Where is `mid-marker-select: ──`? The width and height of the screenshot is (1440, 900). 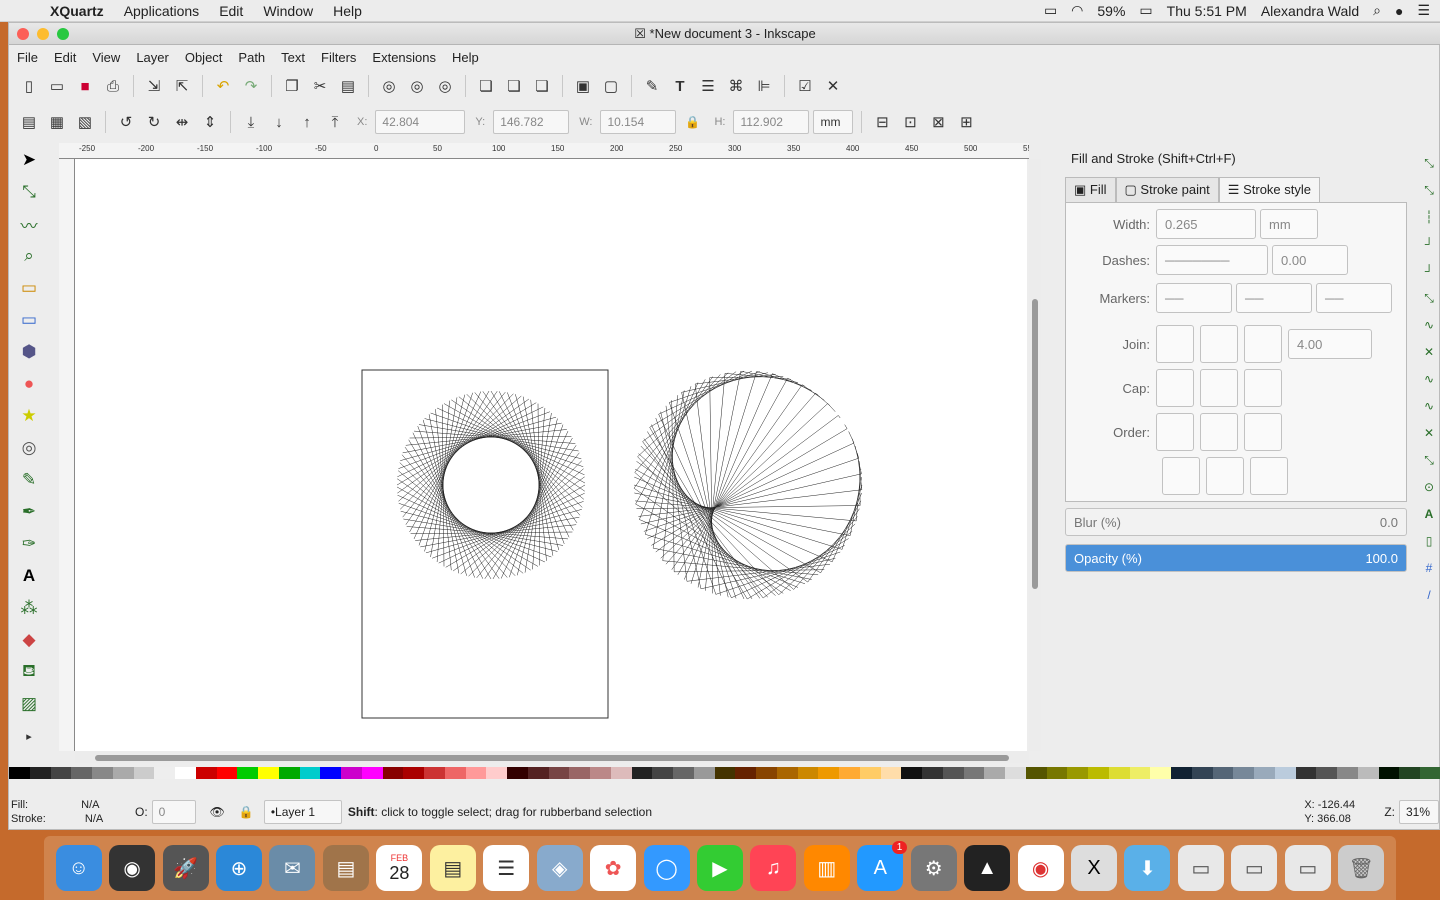 mid-marker-select: ── is located at coordinates (1274, 298).